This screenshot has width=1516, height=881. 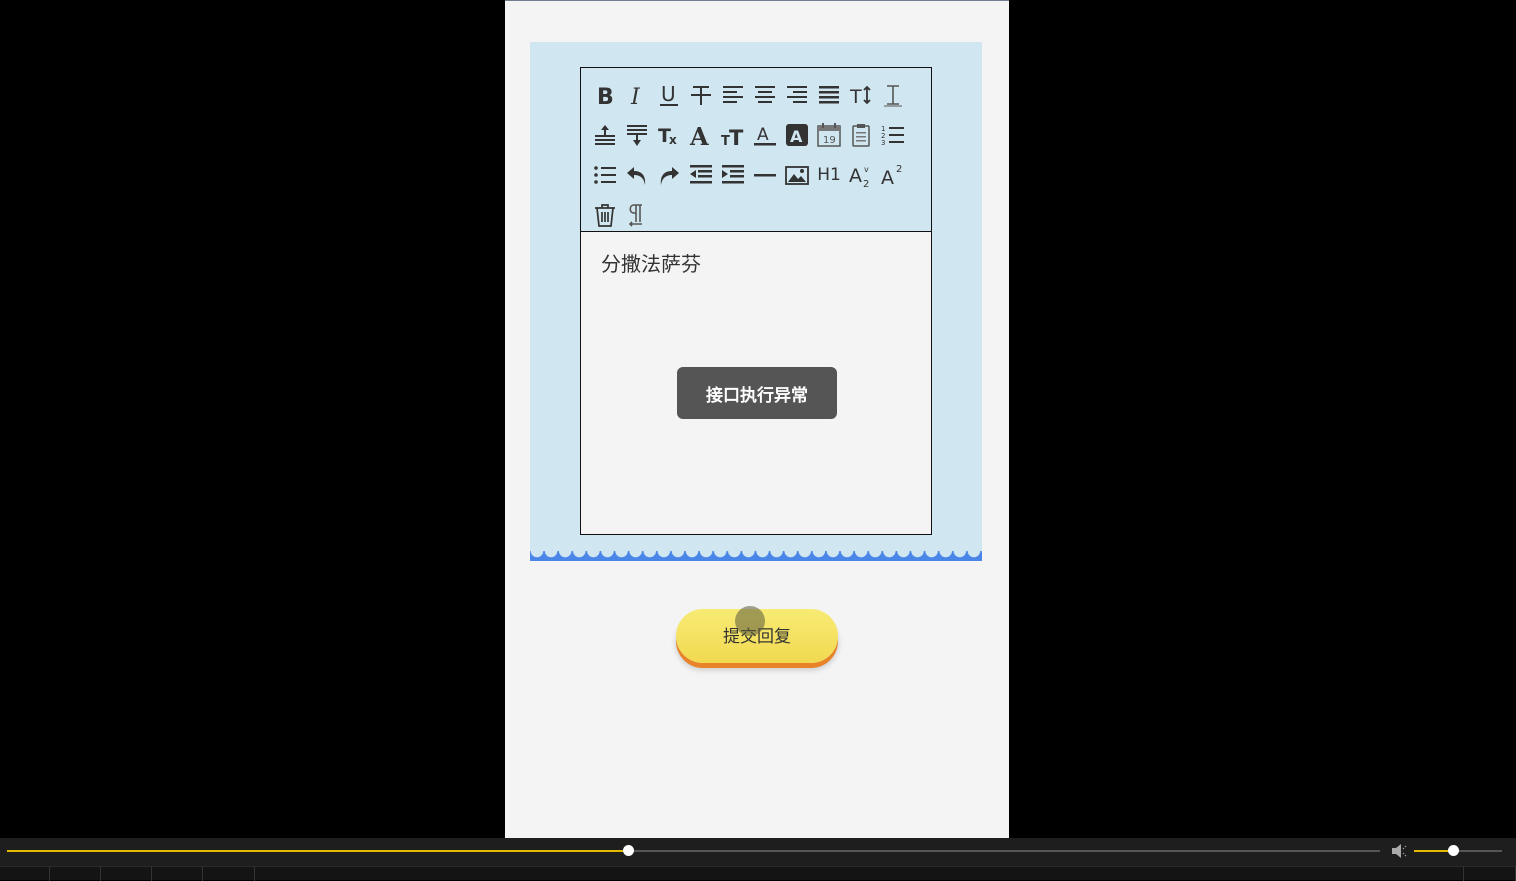 I want to click on svg-text: B, so click(x=605, y=96).